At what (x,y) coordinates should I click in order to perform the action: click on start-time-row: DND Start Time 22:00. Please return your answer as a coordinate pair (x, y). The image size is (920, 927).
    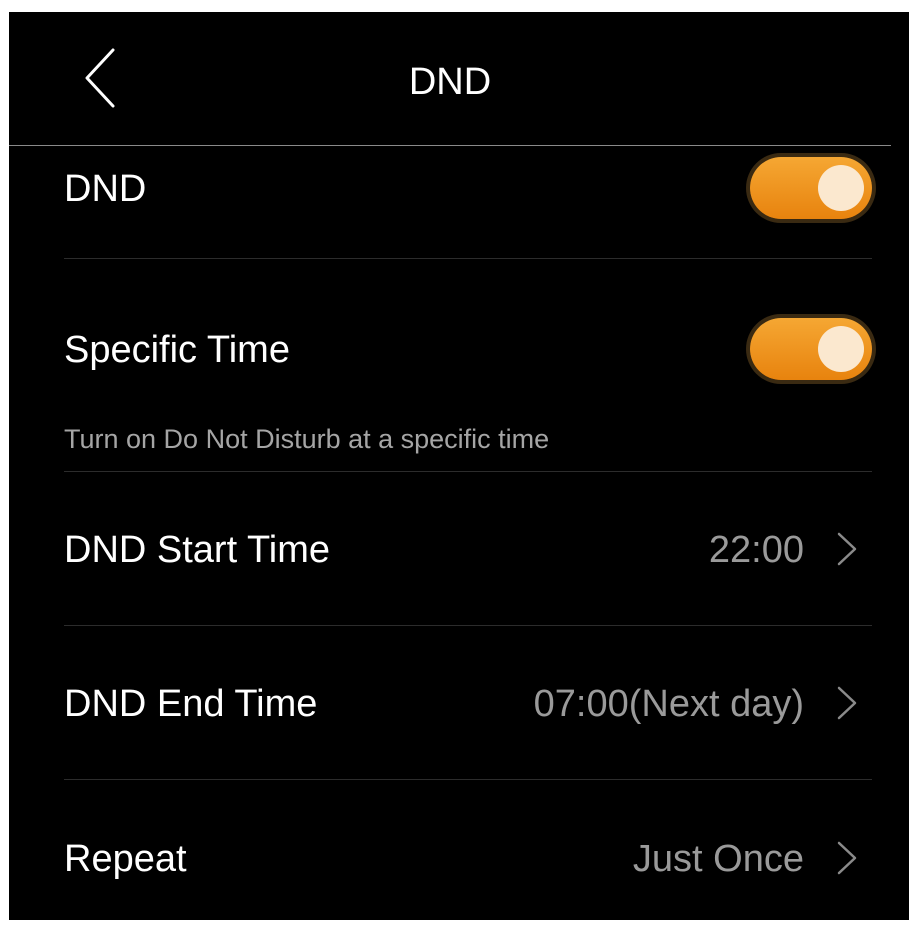
    Looking at the image, I should click on (468, 548).